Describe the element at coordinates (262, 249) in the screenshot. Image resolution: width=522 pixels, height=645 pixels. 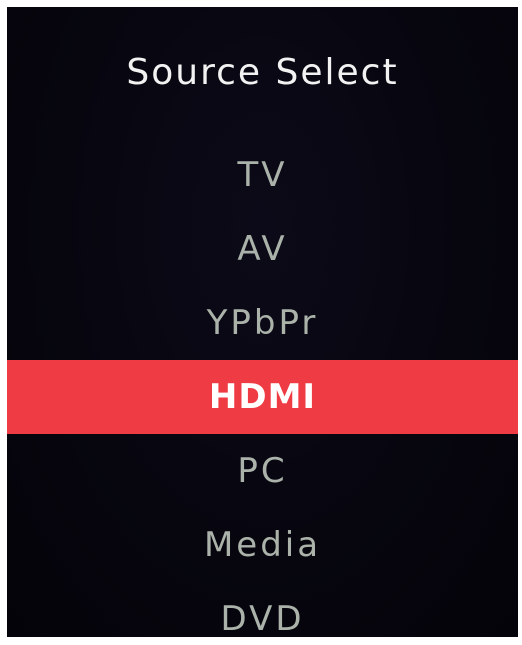
I see `source-item-av: AV` at that location.